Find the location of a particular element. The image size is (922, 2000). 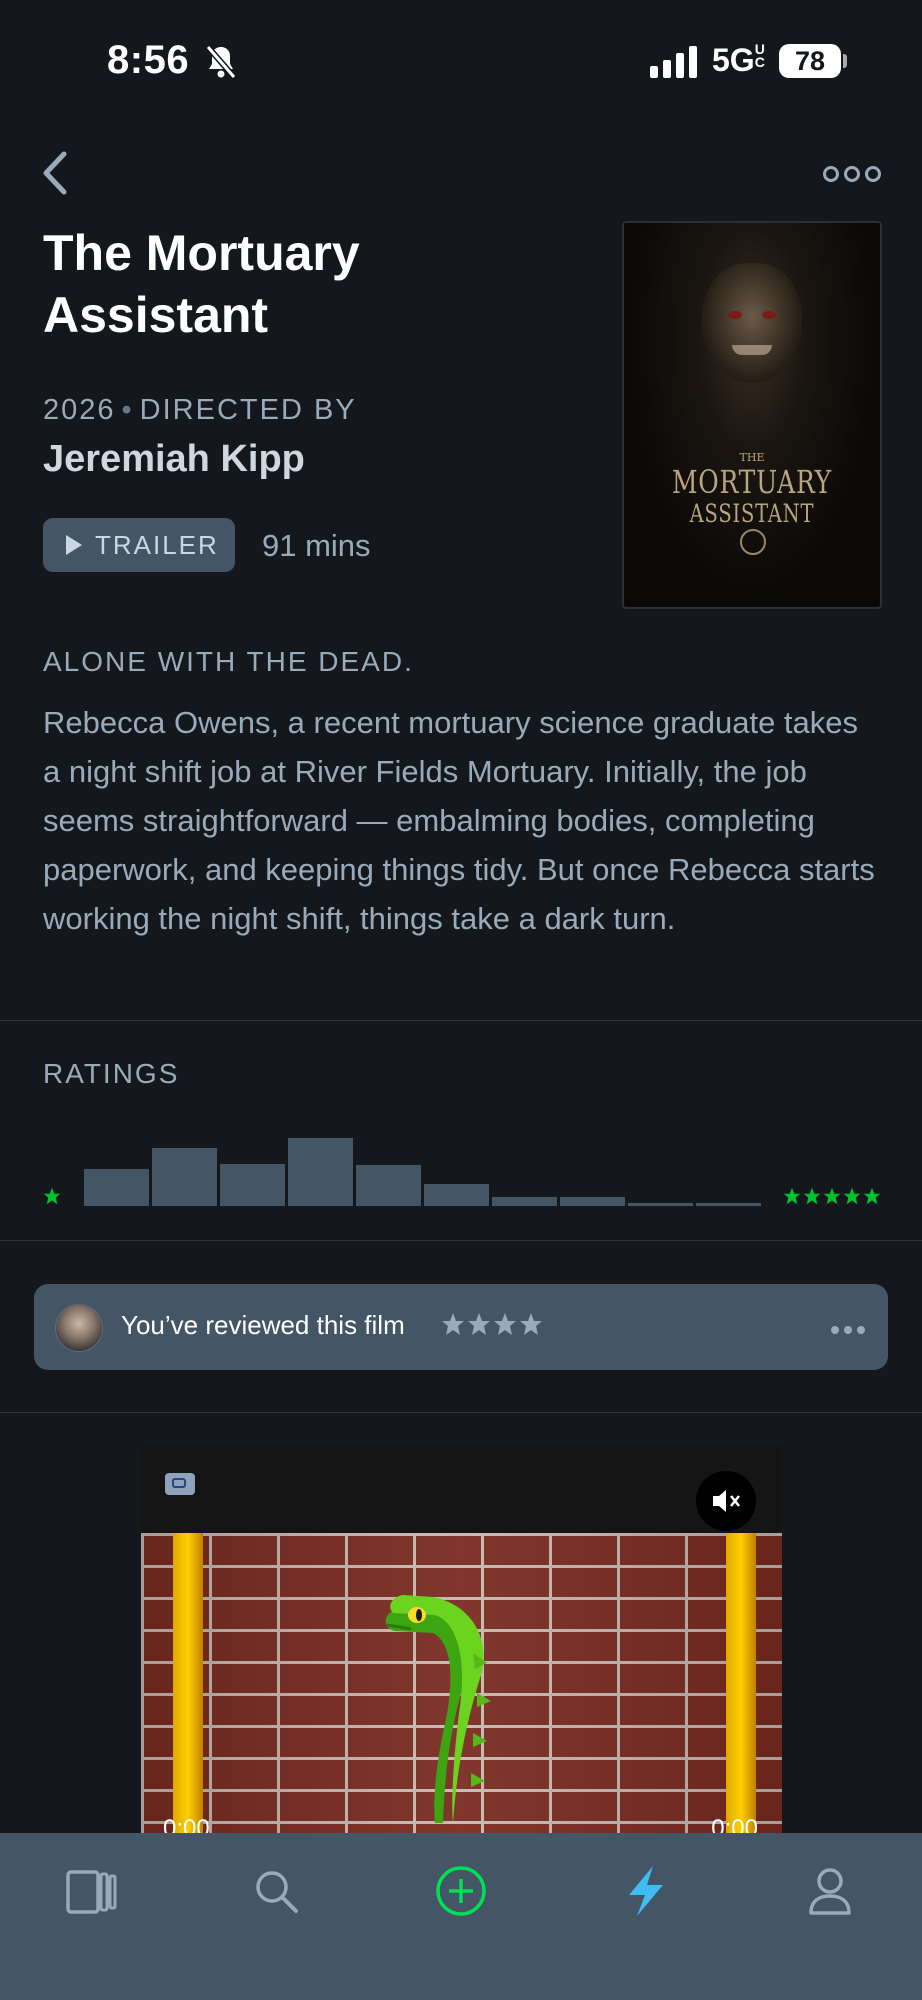

add-icon is located at coordinates (461, 1891).